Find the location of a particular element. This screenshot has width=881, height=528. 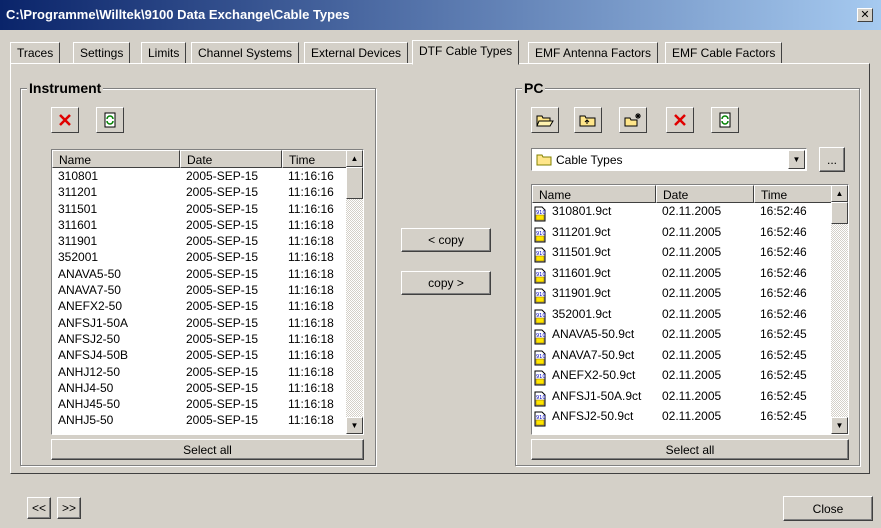

tab-settings: Settings is located at coordinates (102, 53).